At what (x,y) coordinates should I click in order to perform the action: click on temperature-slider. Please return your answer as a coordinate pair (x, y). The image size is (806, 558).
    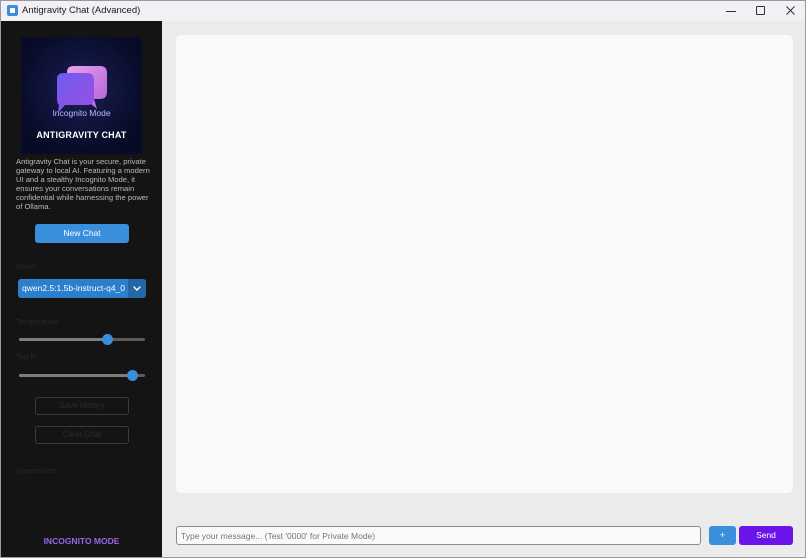
    Looking at the image, I should click on (82, 339).